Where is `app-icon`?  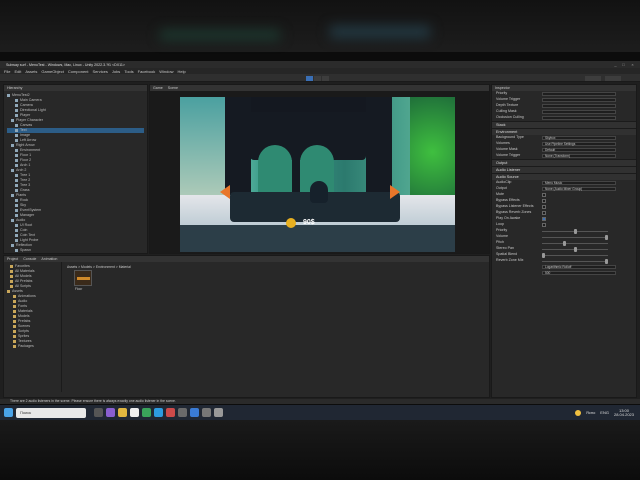 app-icon is located at coordinates (170, 412).